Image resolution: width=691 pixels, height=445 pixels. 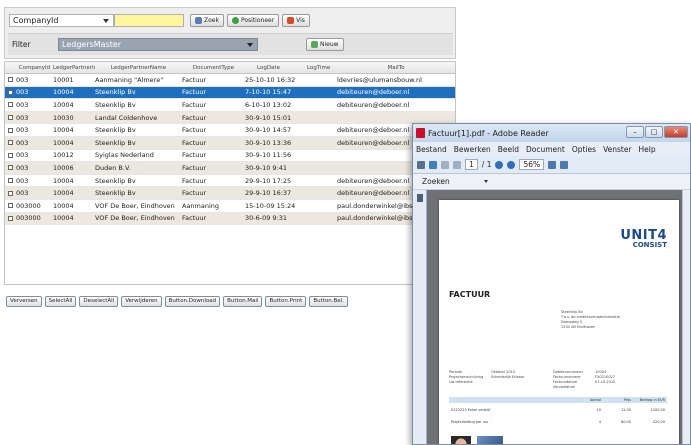 I want to click on col-logtime: LogTime, so click(x=322, y=68).